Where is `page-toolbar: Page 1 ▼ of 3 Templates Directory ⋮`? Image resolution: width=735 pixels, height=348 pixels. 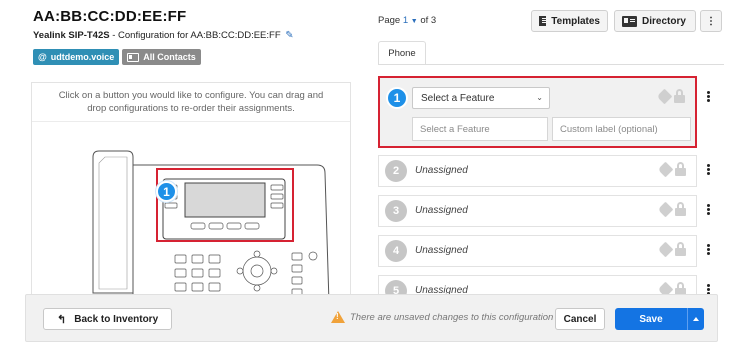 page-toolbar: Page 1 ▼ of 3 Templates Directory ⋮ is located at coordinates (551, 25).